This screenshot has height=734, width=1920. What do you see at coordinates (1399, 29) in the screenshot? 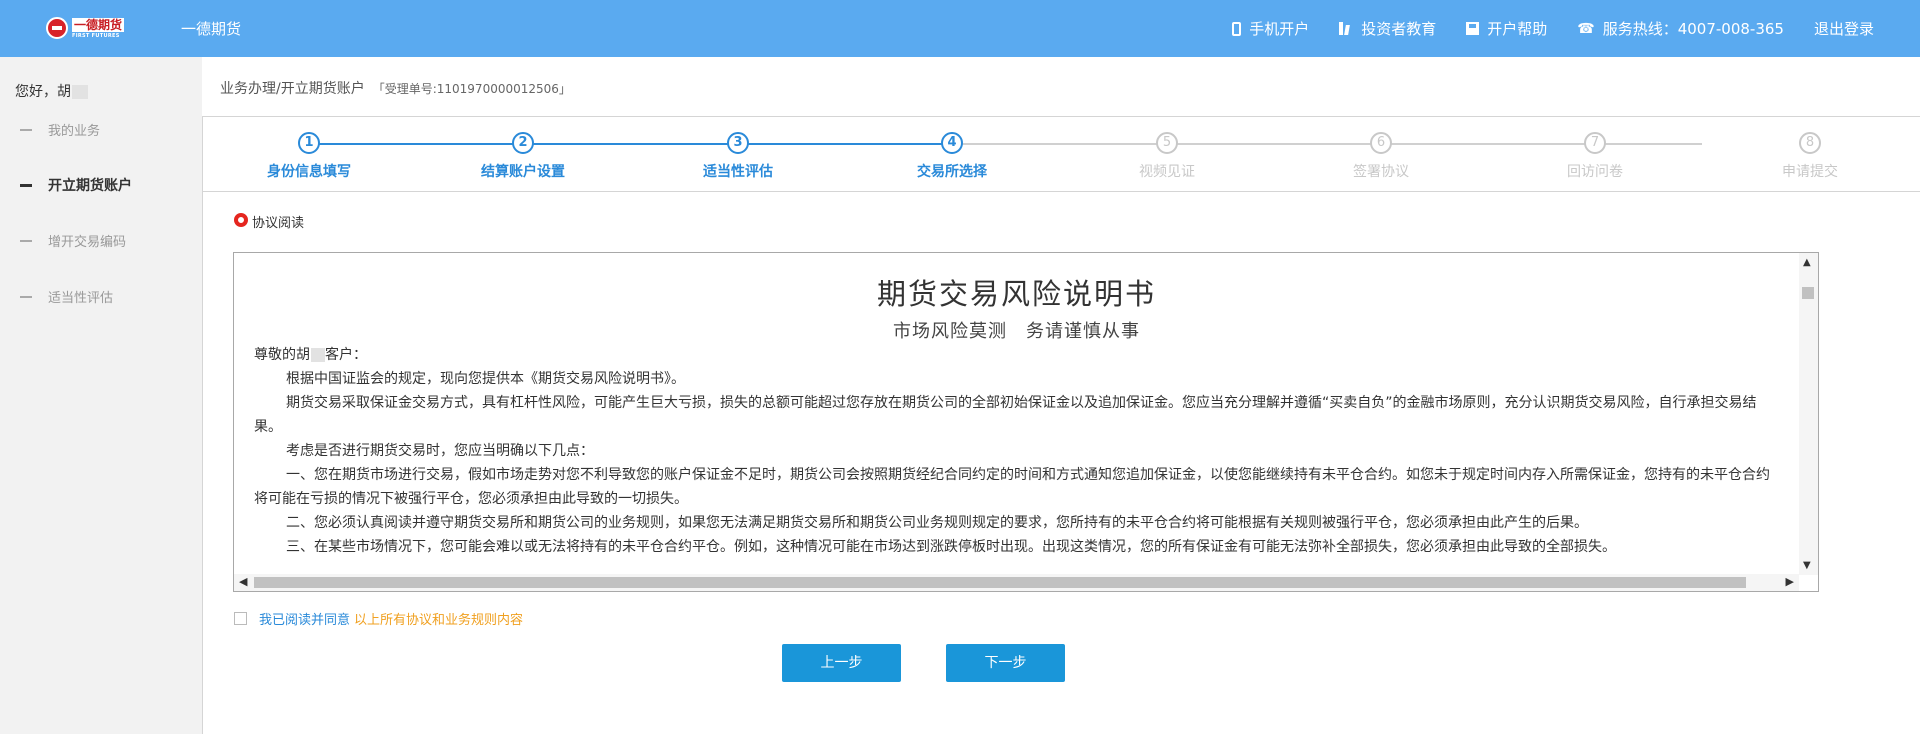
I see `nav-label: 投资者教育` at bounding box center [1399, 29].